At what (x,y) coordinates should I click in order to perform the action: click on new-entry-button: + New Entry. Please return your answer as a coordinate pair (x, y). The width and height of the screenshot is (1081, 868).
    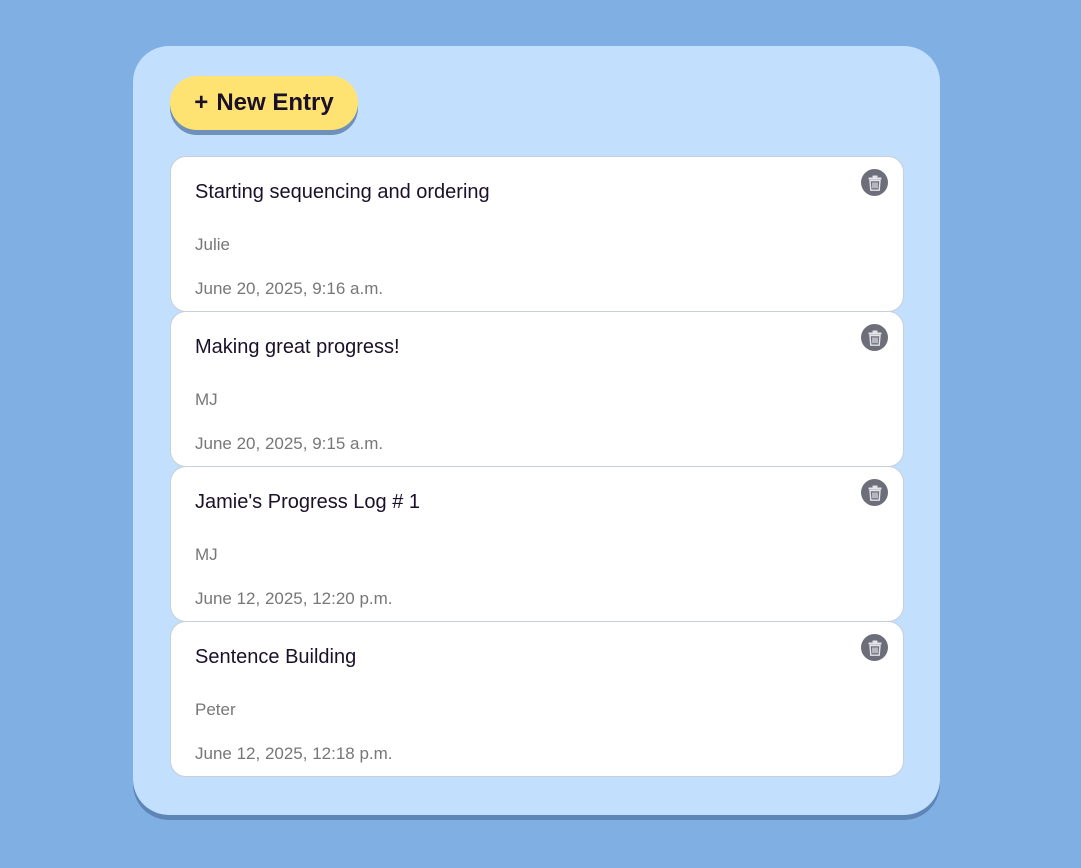
    Looking at the image, I should click on (264, 103).